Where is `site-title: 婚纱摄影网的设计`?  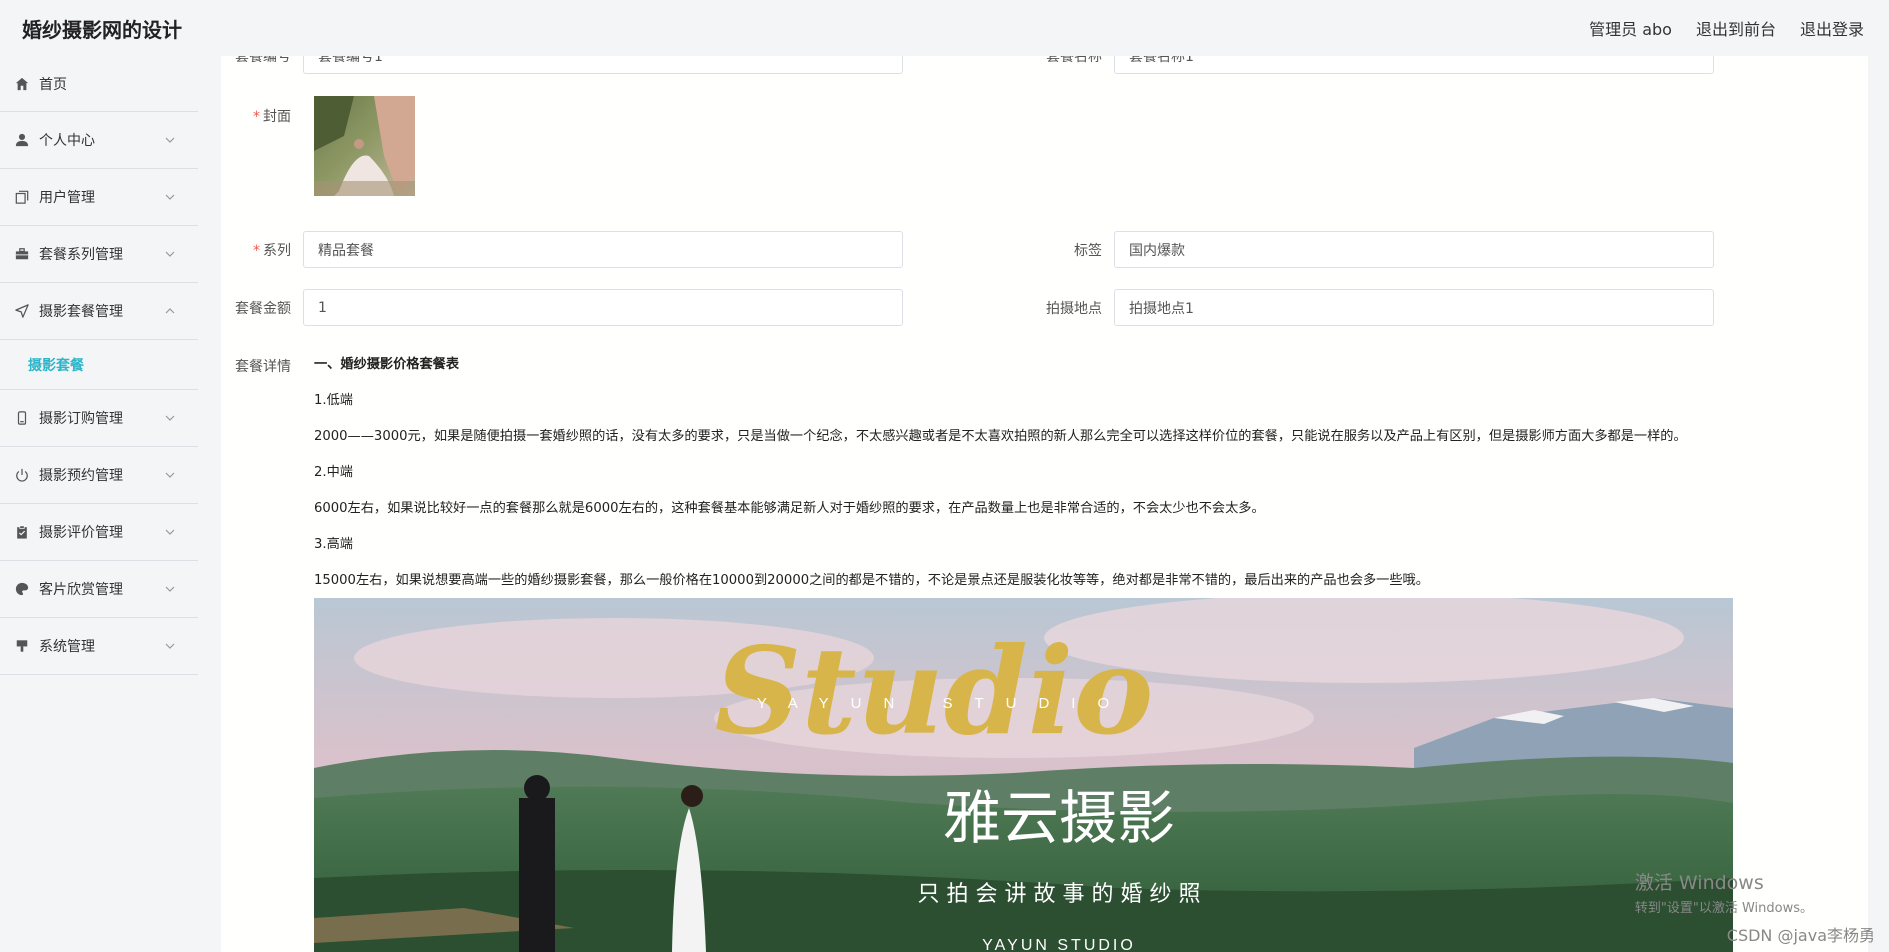
site-title: 婚纱摄影网的设计 is located at coordinates (102, 29).